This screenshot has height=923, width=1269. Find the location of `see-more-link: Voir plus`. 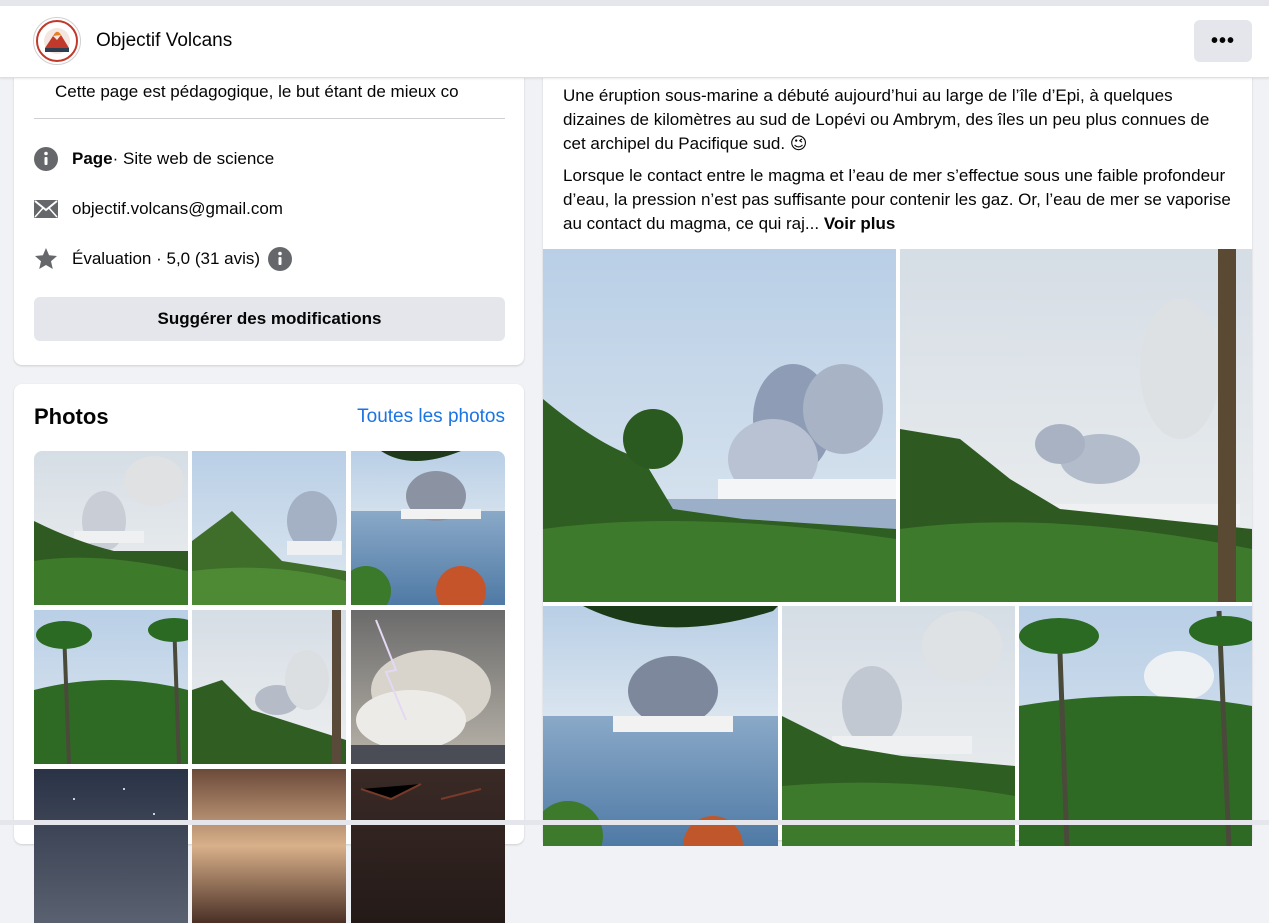

see-more-link: Voir plus is located at coordinates (859, 223).